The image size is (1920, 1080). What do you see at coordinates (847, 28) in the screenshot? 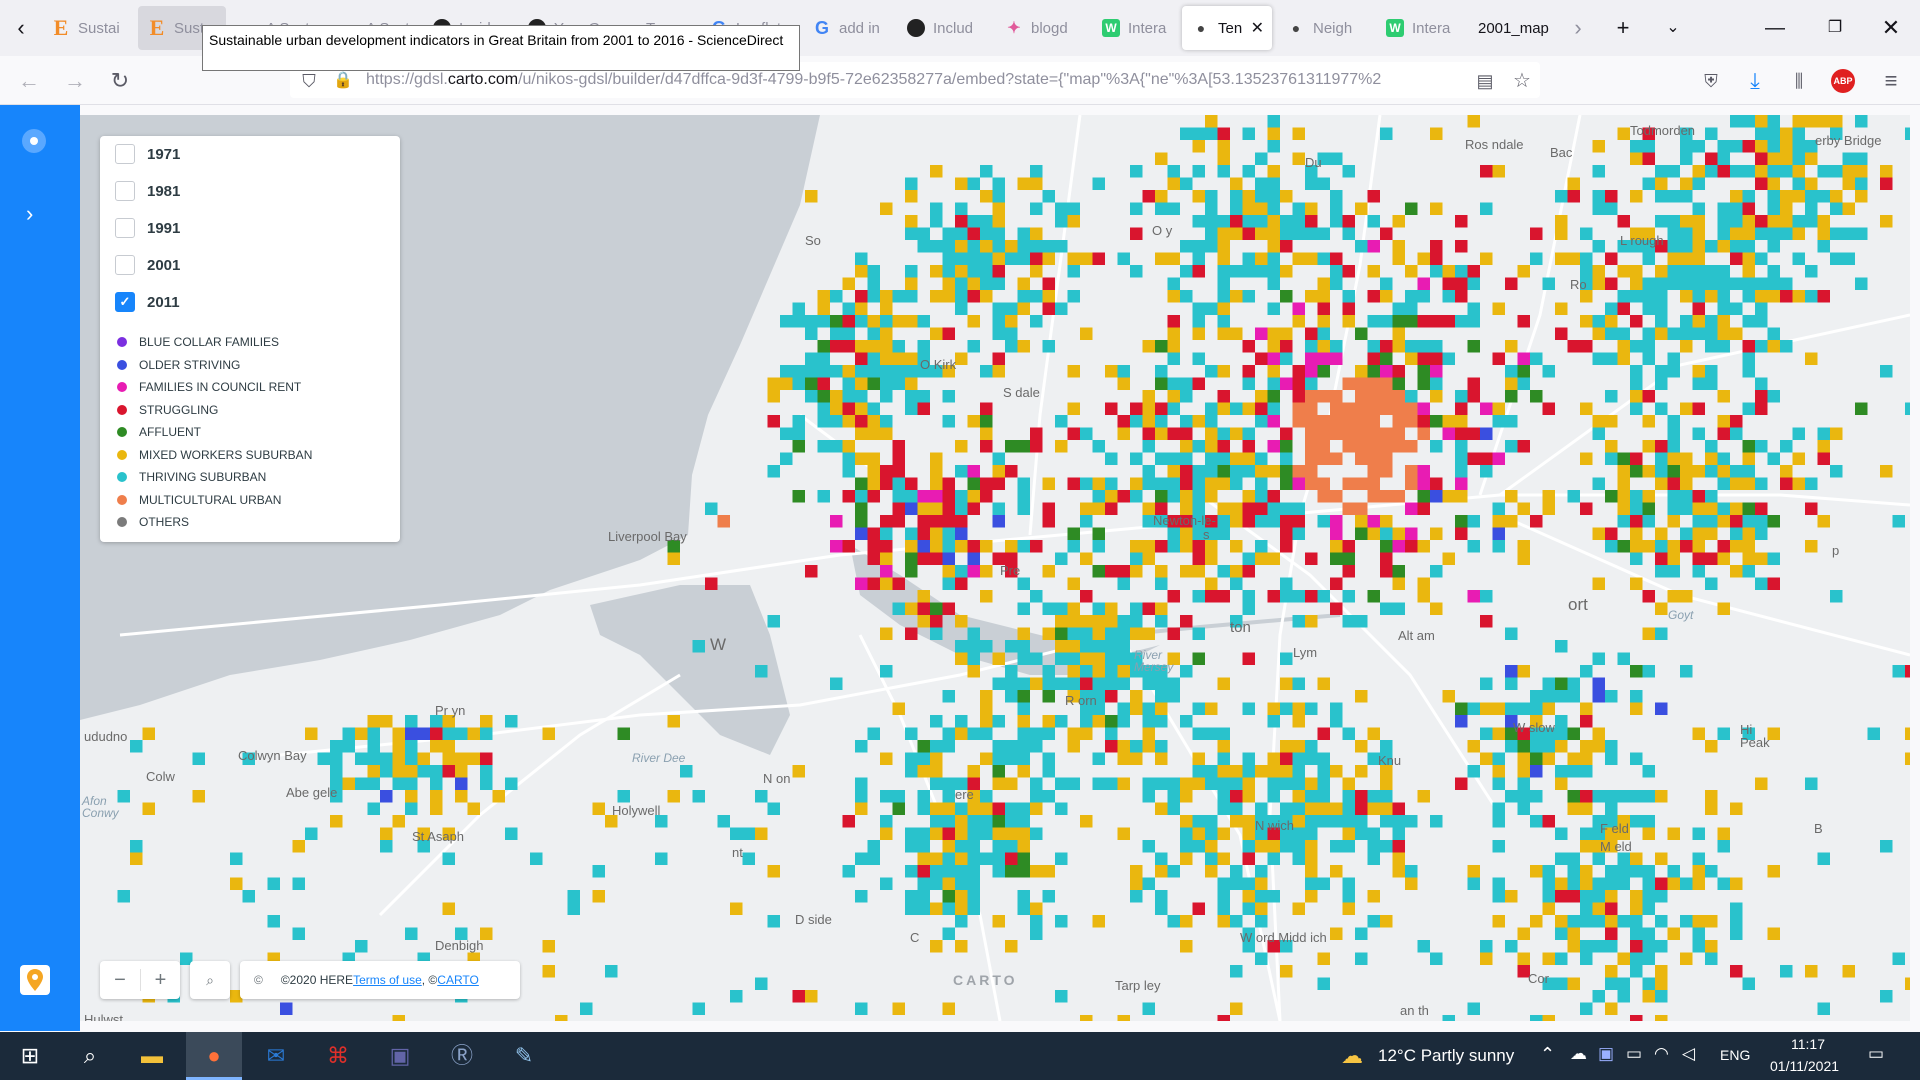
I see `tab-8: Gadd in` at bounding box center [847, 28].